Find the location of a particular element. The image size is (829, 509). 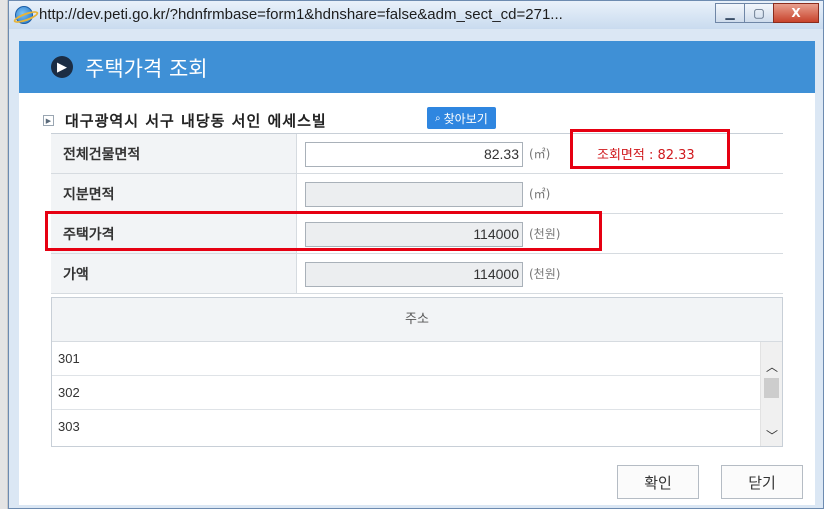

share-area-input is located at coordinates (414, 194).